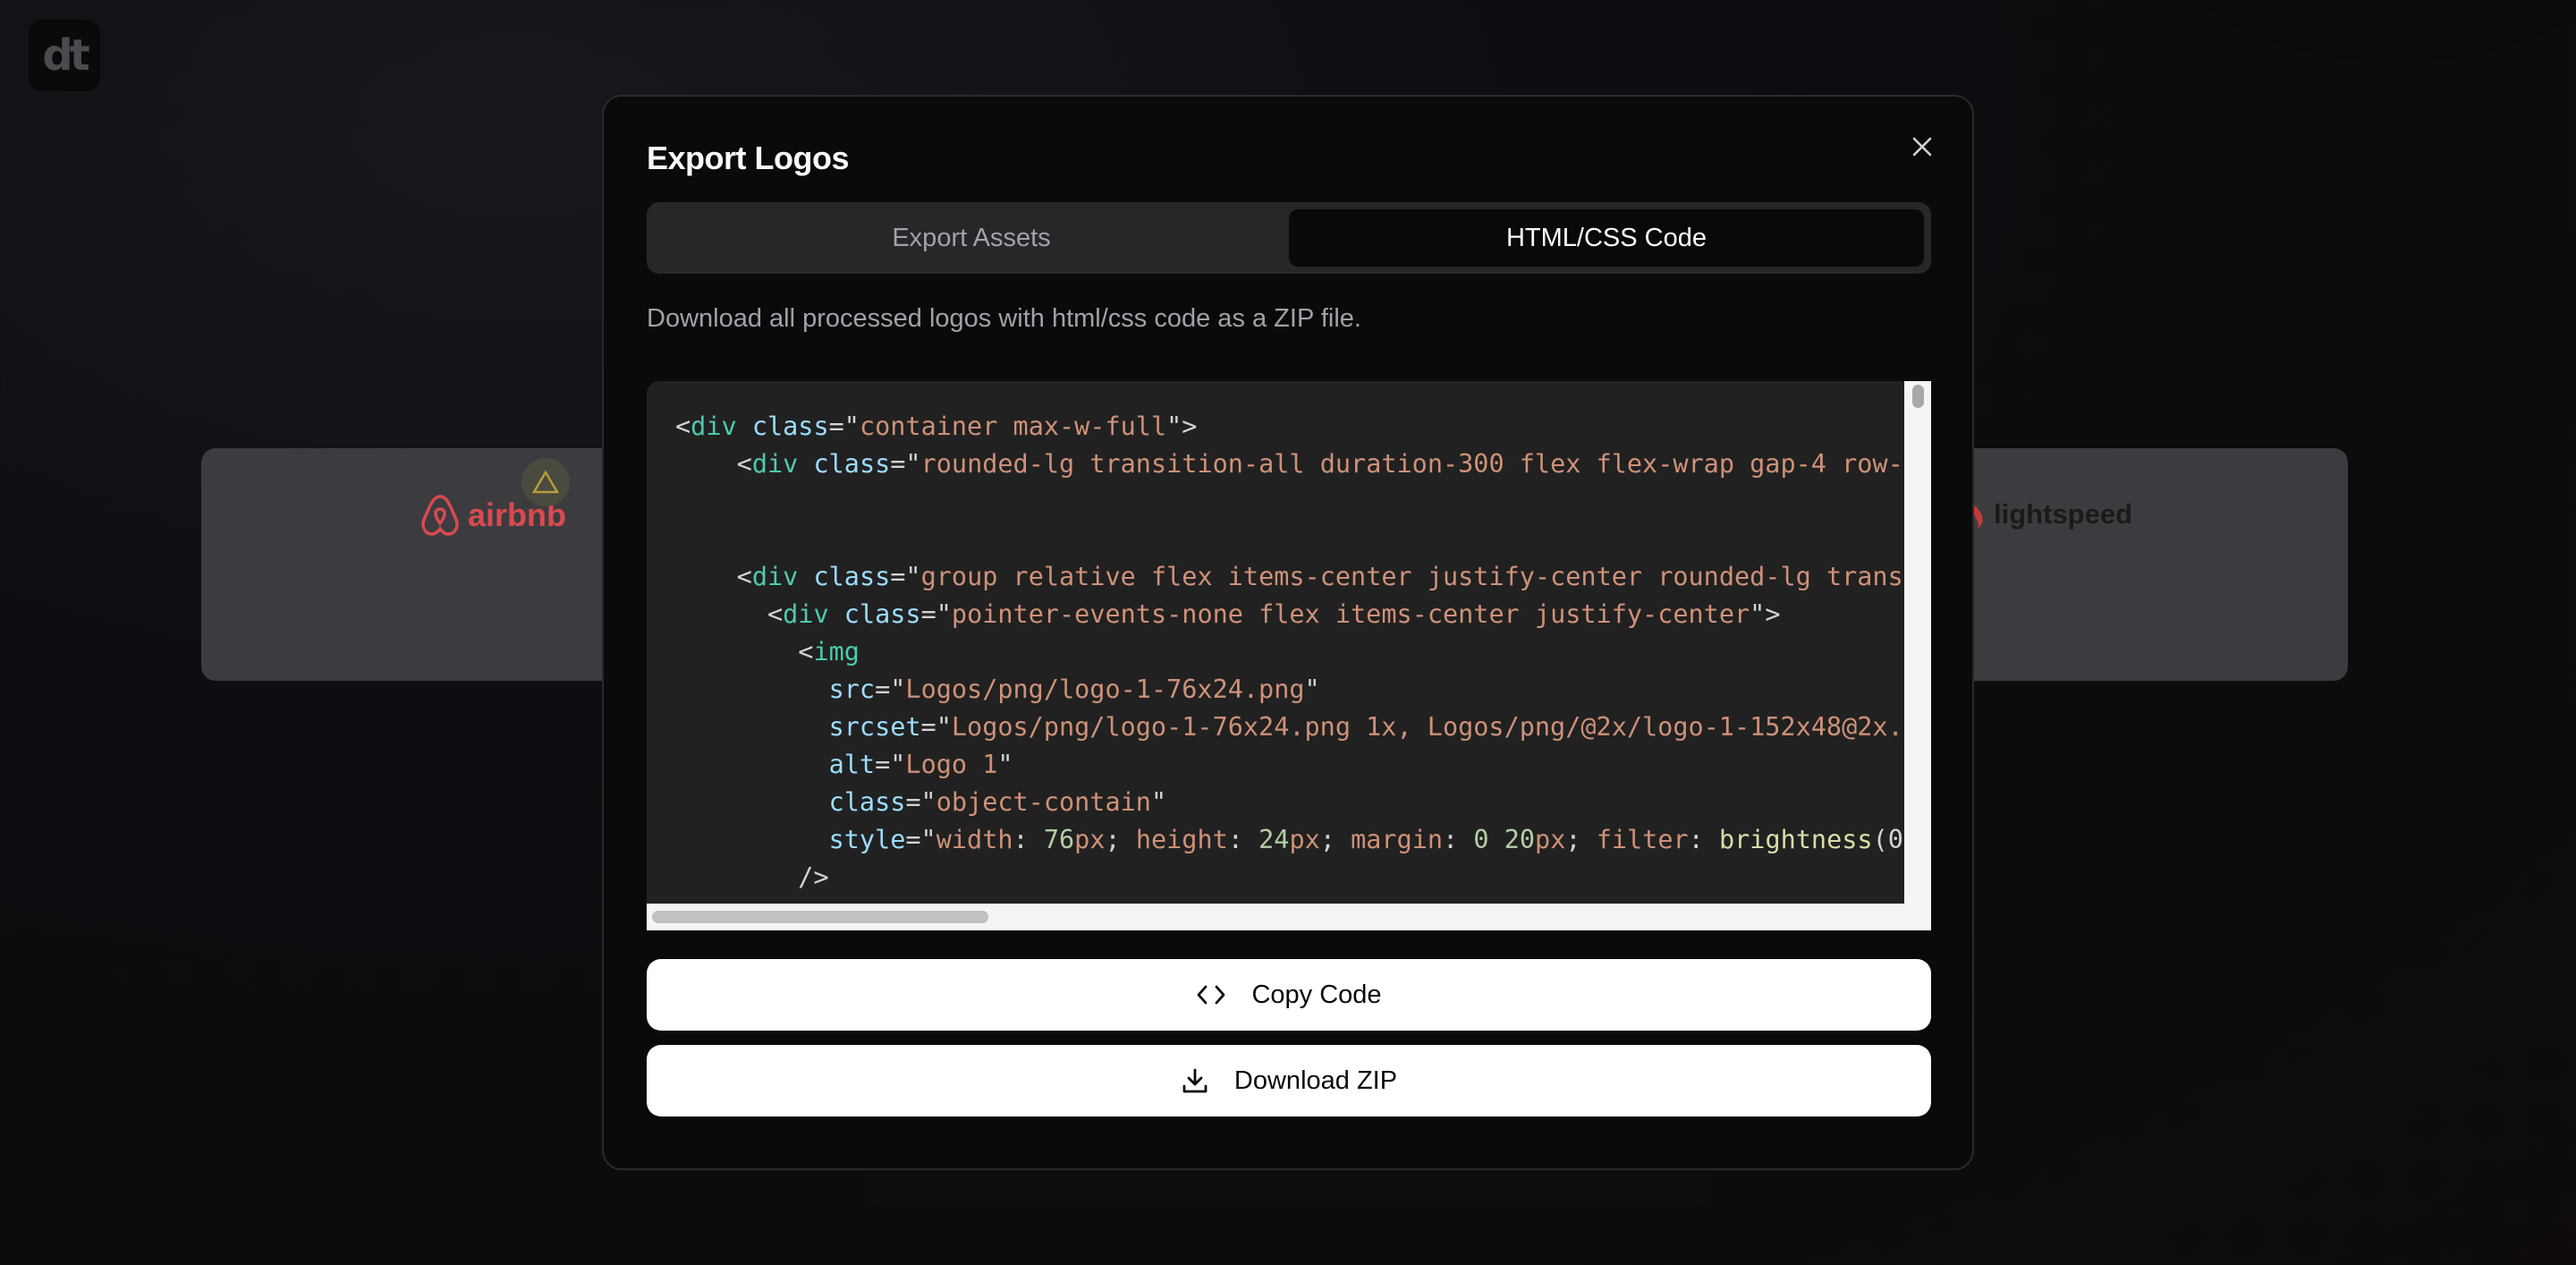 This screenshot has width=2576, height=1265. I want to click on code-icon, so click(1211, 995).